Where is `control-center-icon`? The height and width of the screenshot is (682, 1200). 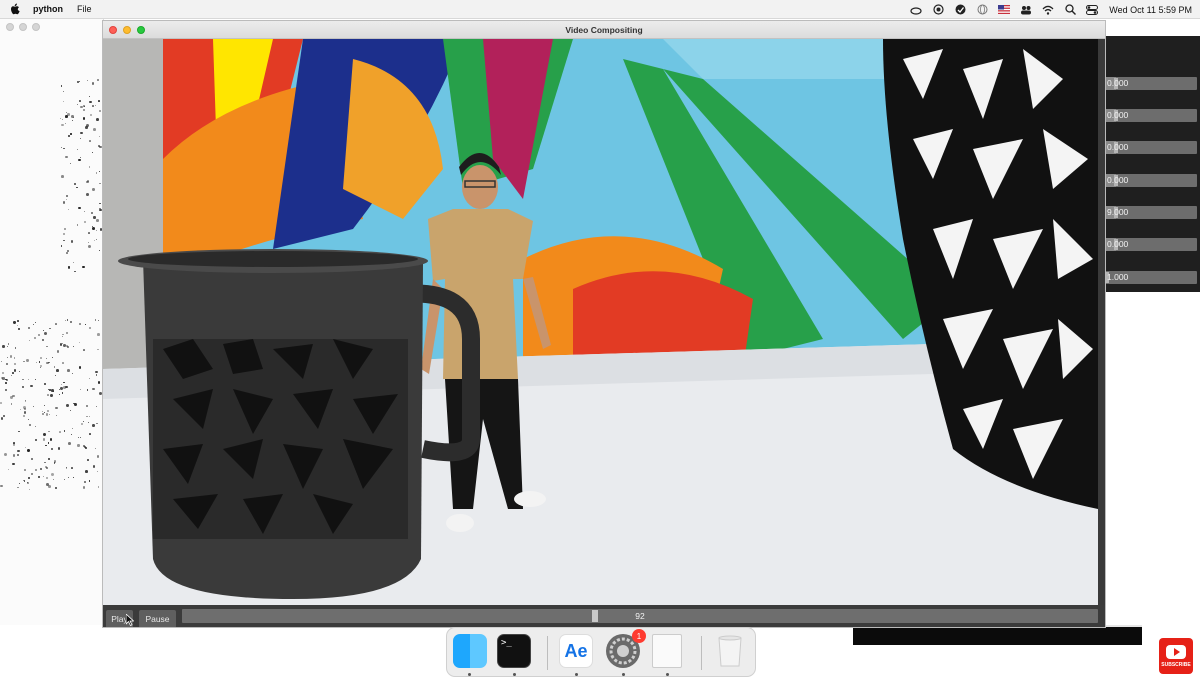 control-center-icon is located at coordinates (1092, 10).